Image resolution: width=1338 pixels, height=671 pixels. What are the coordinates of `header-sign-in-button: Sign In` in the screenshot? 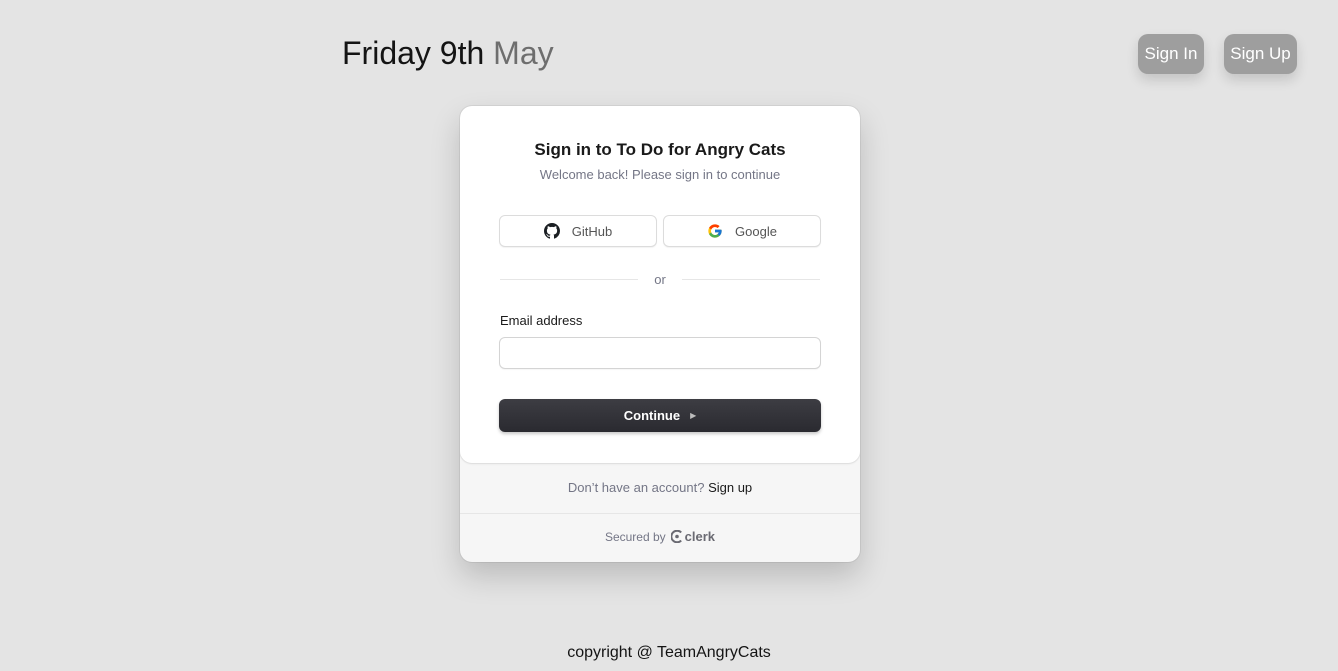 It's located at (1171, 54).